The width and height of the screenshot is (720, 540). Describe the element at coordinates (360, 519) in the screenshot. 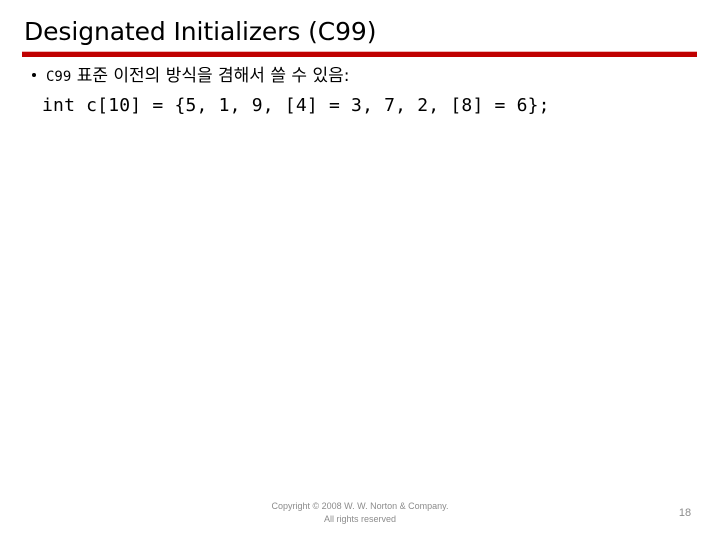

I see `footer-copyright-line-2: All rights reserved` at that location.